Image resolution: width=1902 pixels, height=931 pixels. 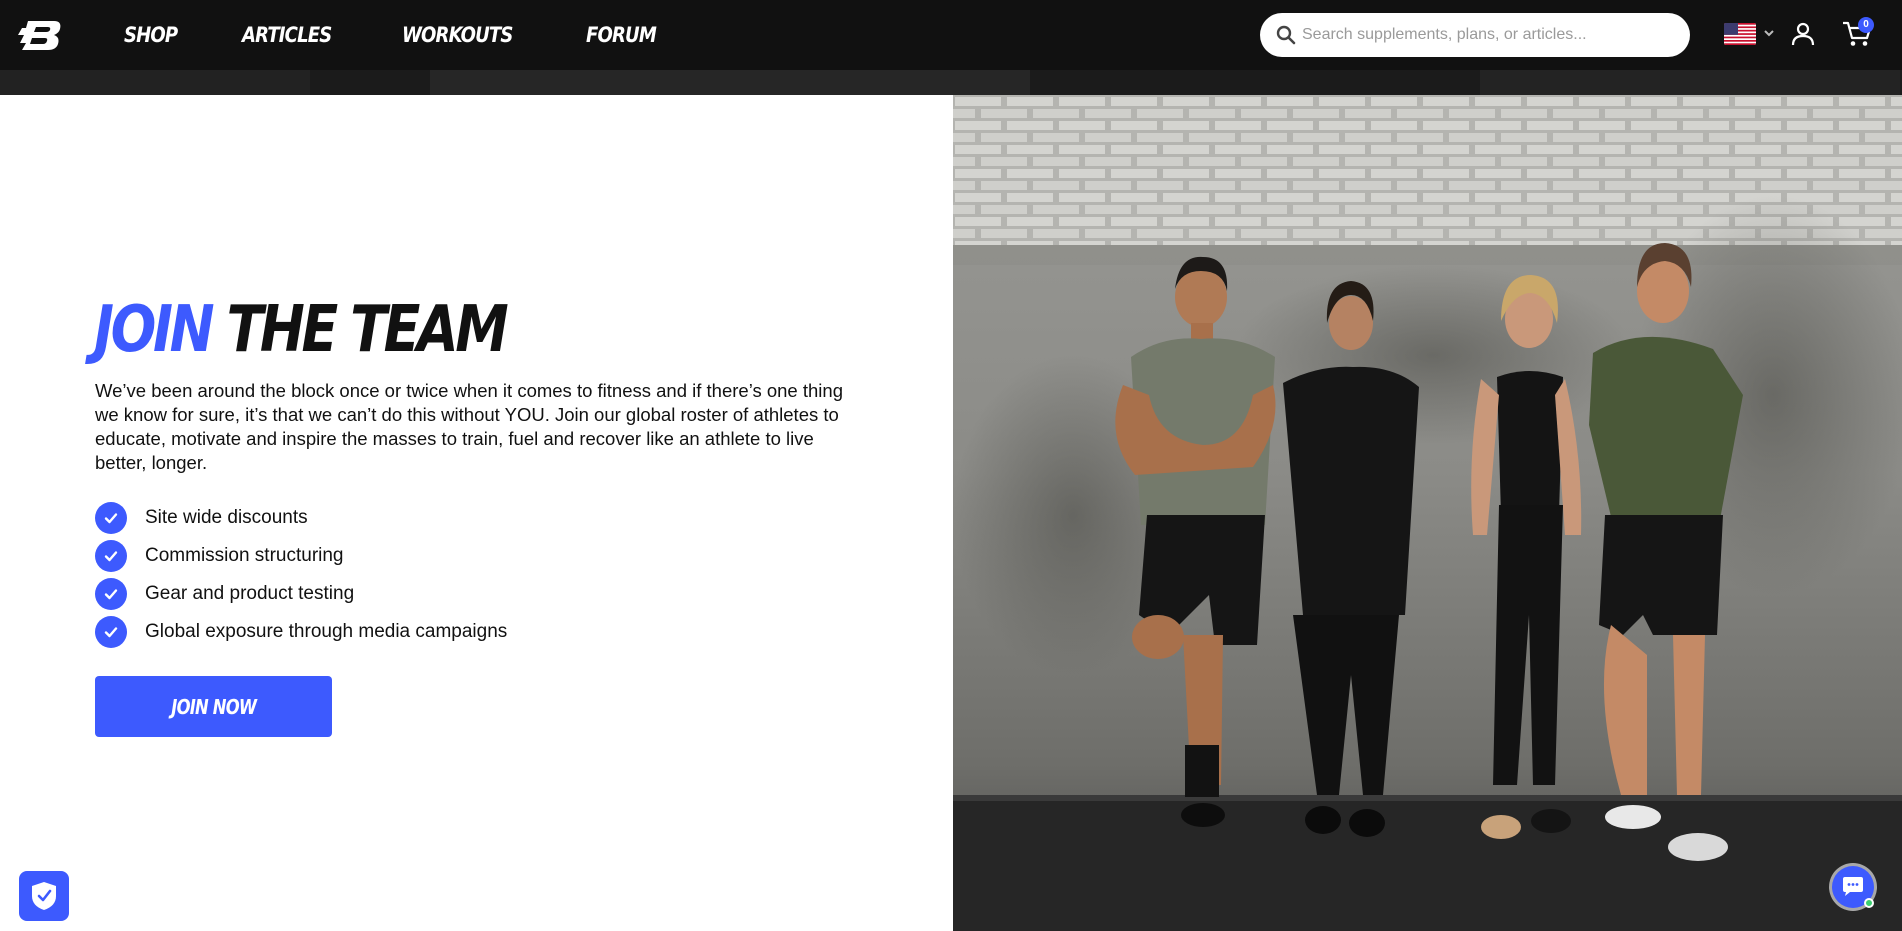 I want to click on search-icon, so click(x=1286, y=35).